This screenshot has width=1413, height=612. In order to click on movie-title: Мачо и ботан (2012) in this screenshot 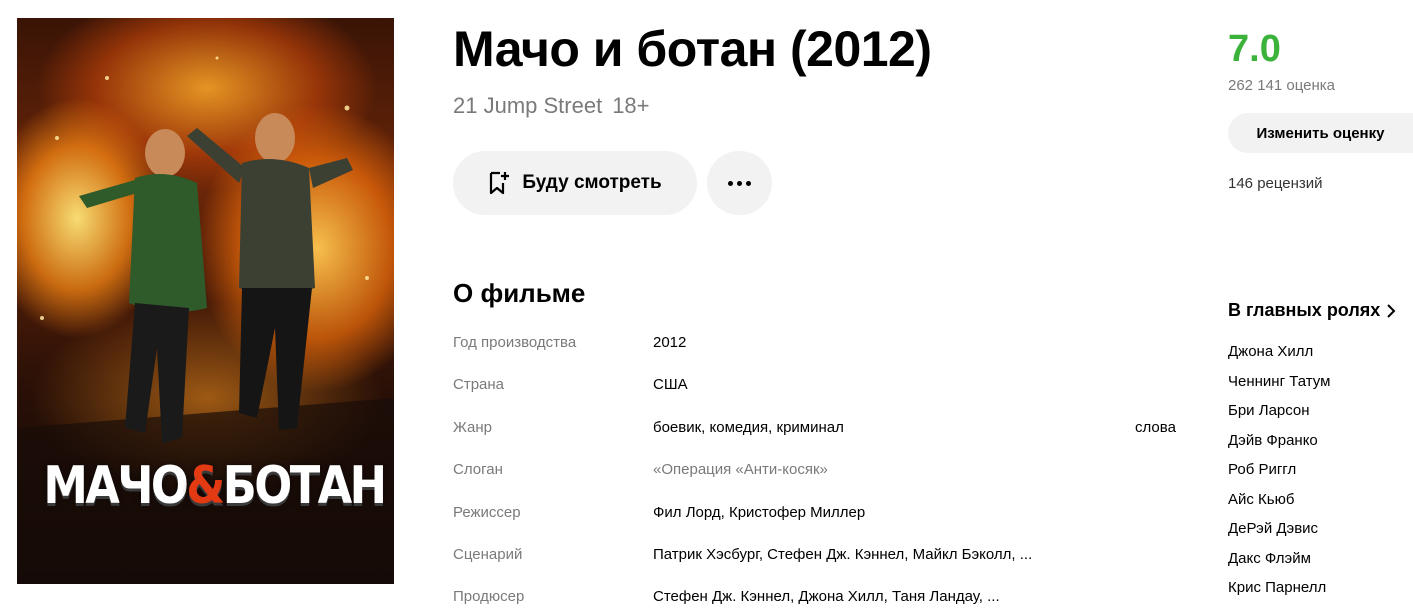, I will do `click(692, 49)`.